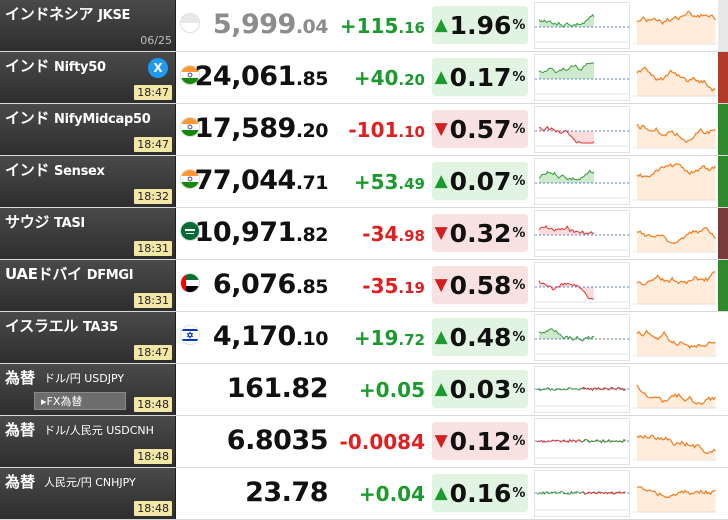 Image resolution: width=728 pixels, height=520 pixels. Describe the element at coordinates (411, 340) in the screenshot. I see `change-decimal: .72` at that location.